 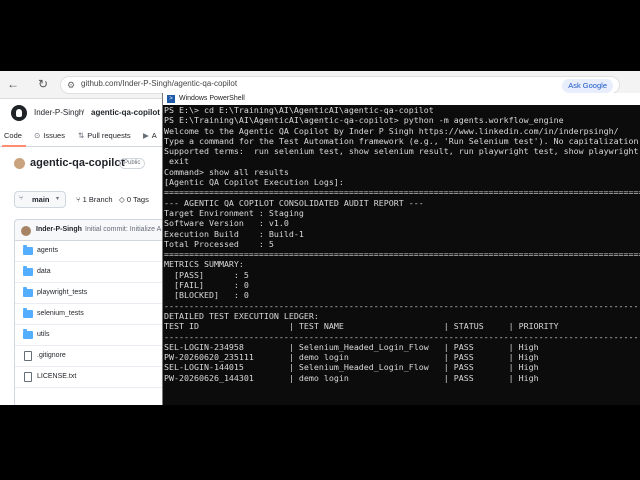 I want to click on branch-selector-button: ⑂ main ▾, so click(x=40, y=199).